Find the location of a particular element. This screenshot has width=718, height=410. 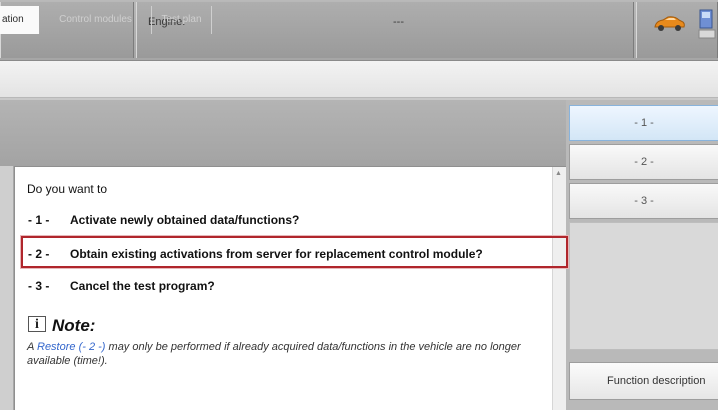

tab-test-plan: Test plan is located at coordinates (182, 20).